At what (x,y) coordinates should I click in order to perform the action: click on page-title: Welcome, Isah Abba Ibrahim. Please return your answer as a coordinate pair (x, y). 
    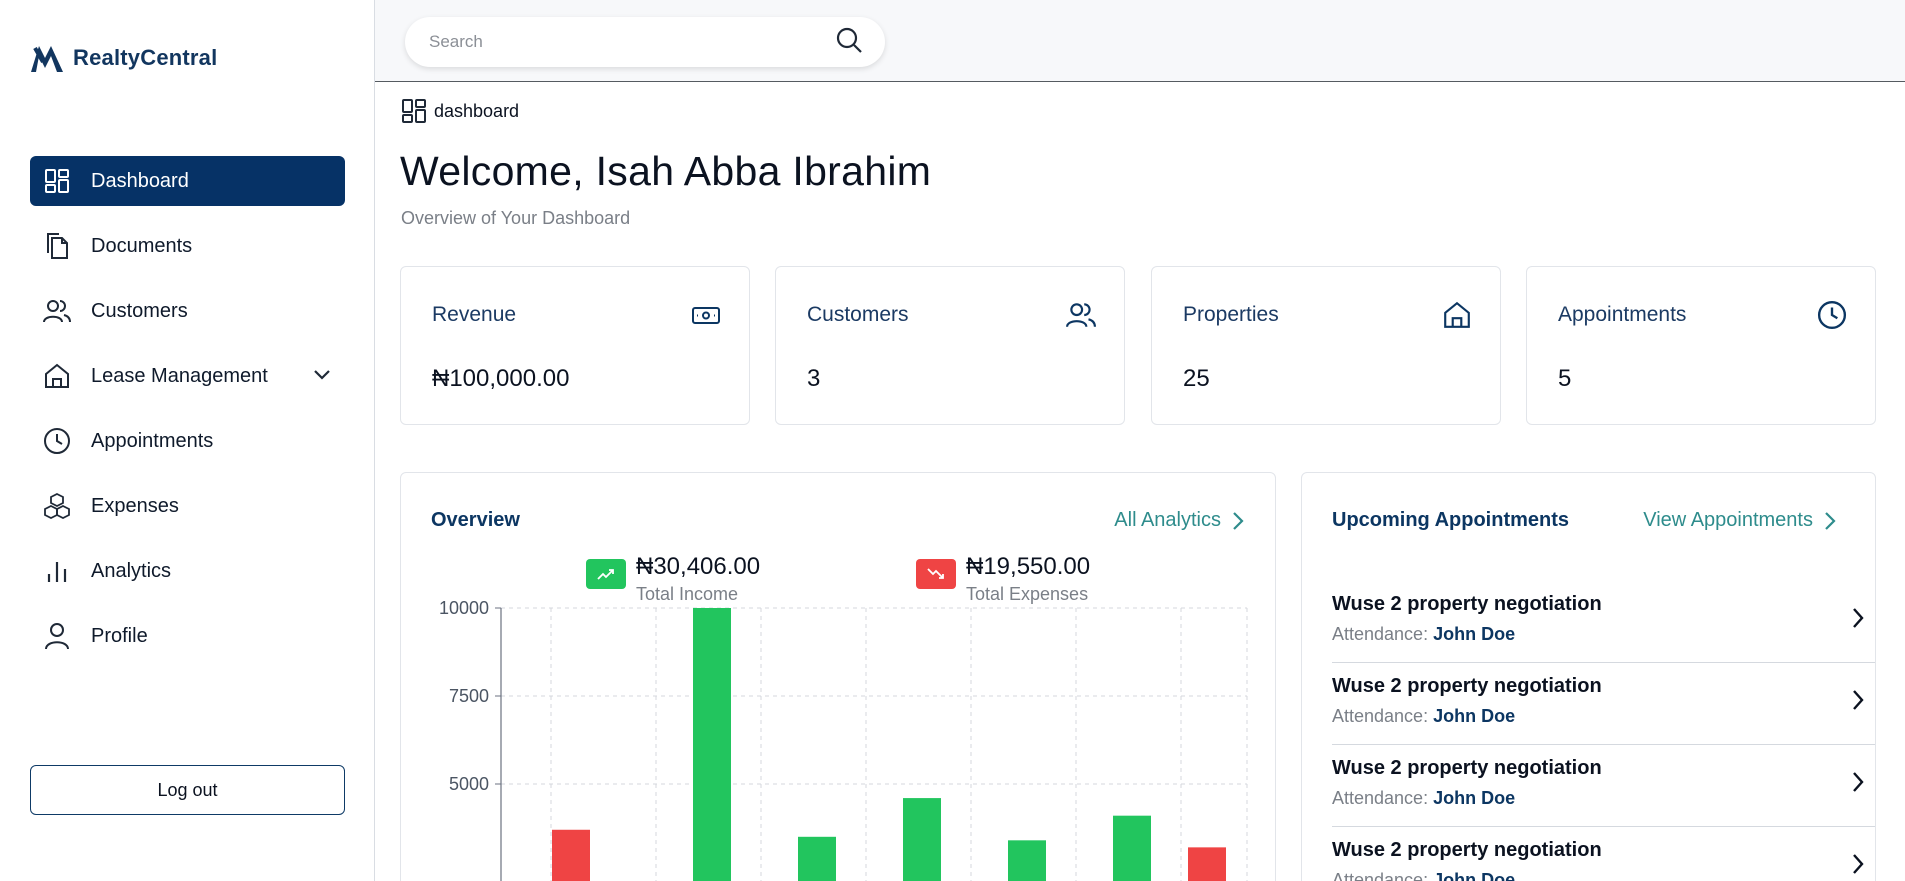
    Looking at the image, I should click on (666, 171).